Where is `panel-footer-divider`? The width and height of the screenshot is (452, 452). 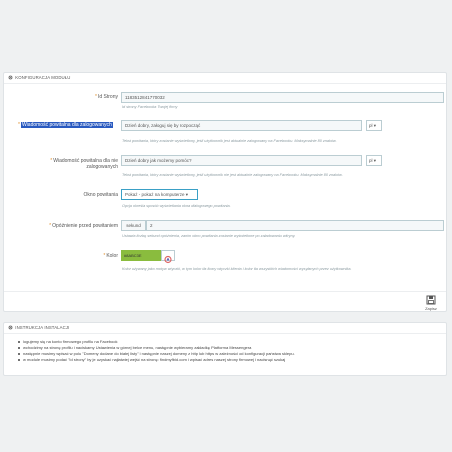 panel-footer-divider is located at coordinates (225, 291).